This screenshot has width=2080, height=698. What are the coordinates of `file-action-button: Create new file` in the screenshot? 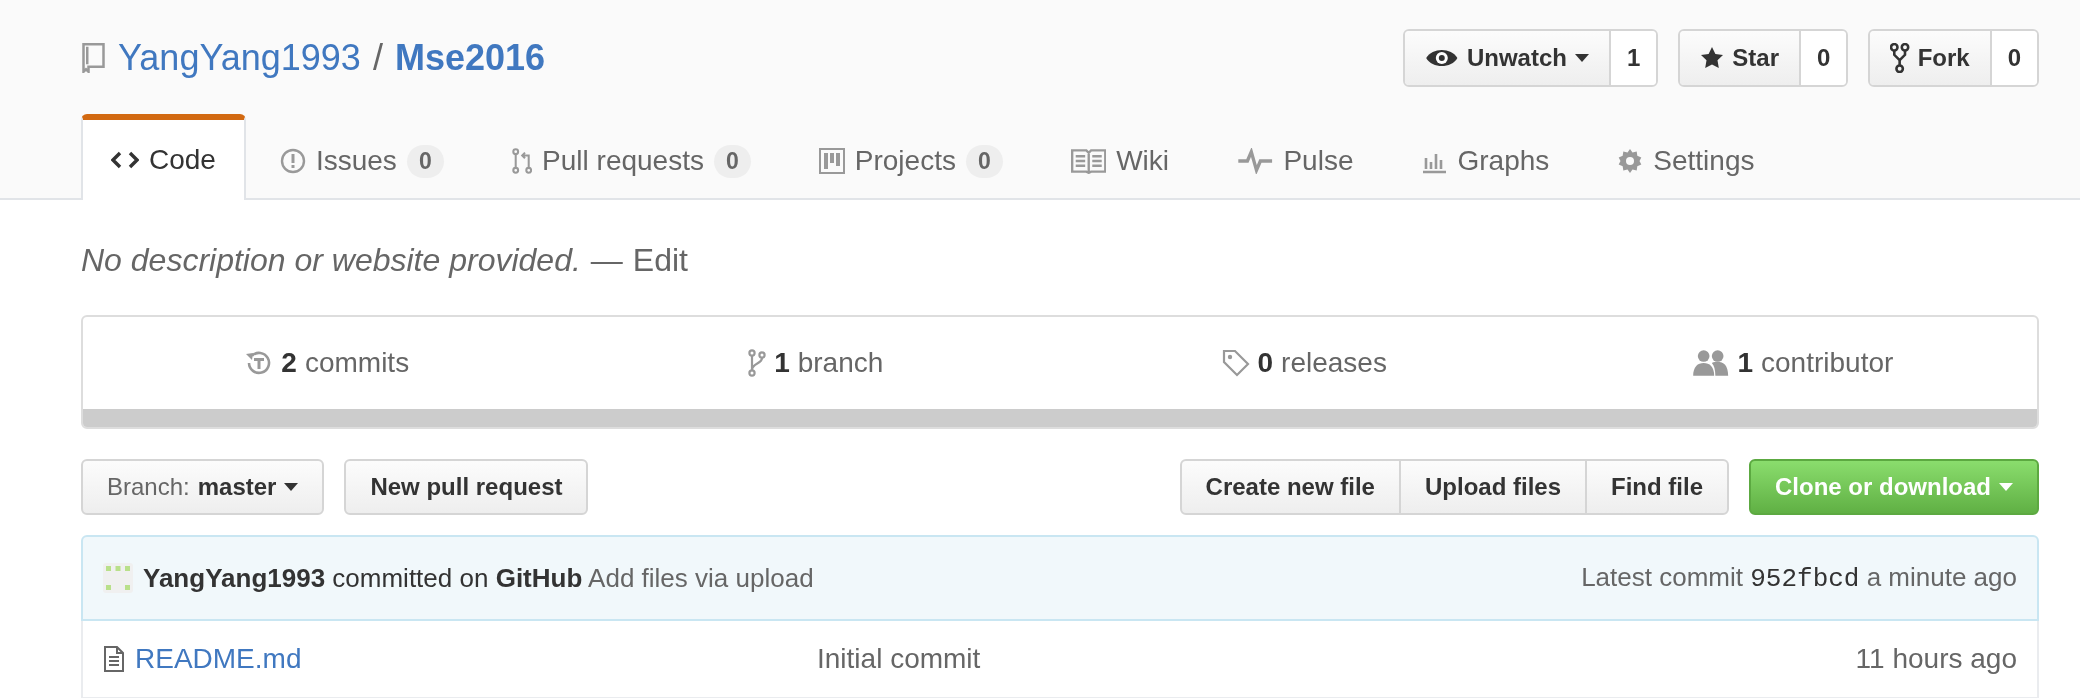 It's located at (1290, 487).